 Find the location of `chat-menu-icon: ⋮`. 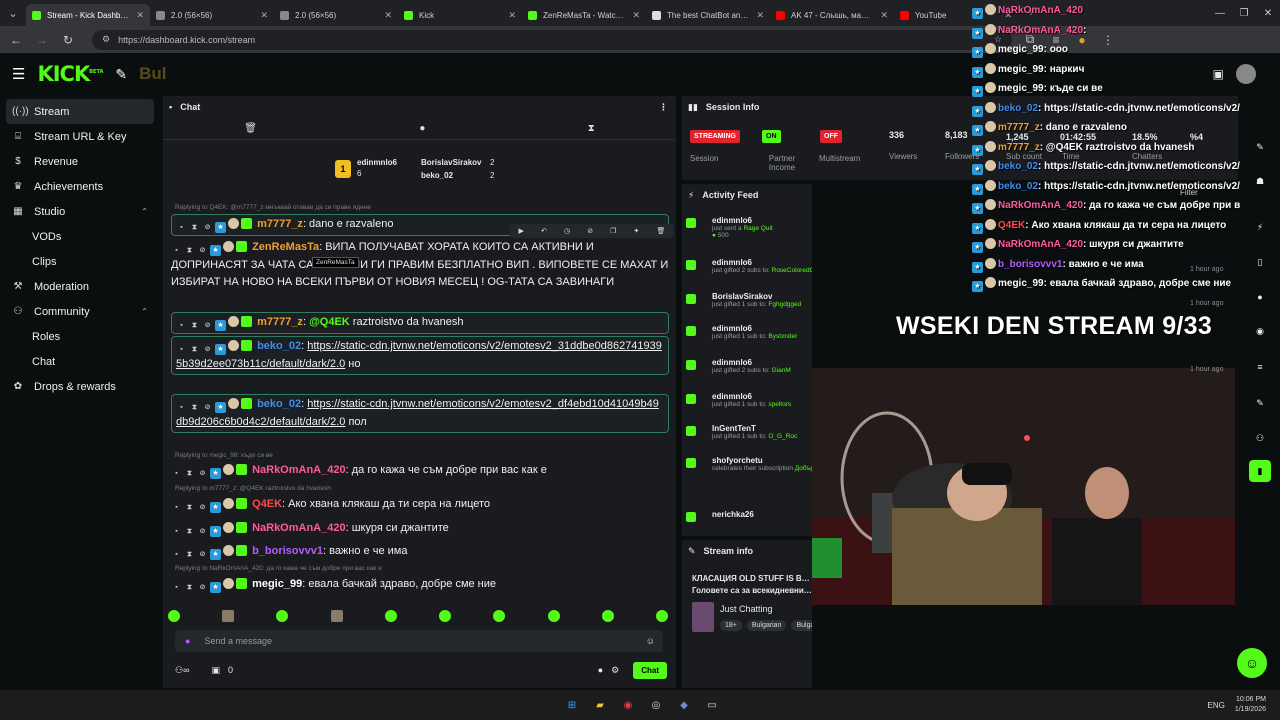

chat-menu-icon: ⋮ is located at coordinates (663, 107).